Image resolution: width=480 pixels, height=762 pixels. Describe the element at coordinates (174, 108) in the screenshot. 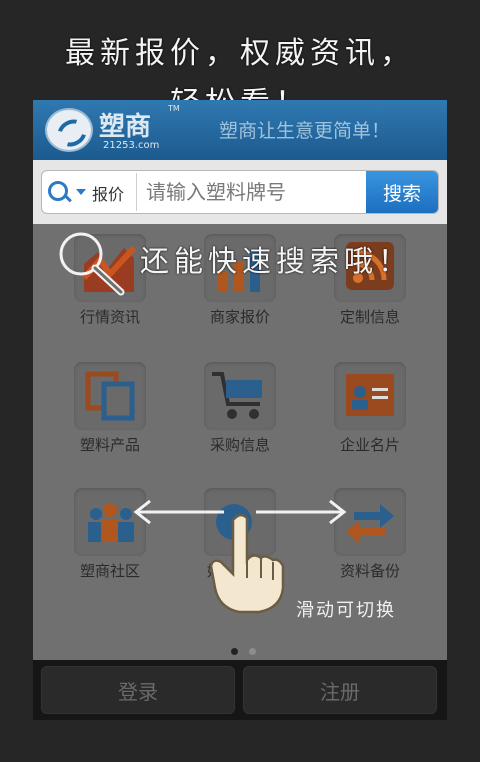

I see `logo-trademark: TM` at that location.